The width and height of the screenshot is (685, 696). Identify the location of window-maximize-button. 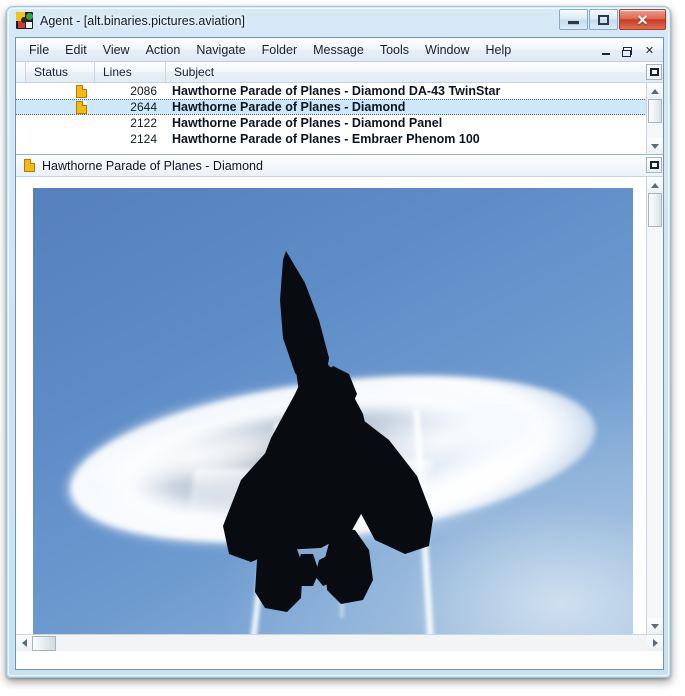
(603, 19).